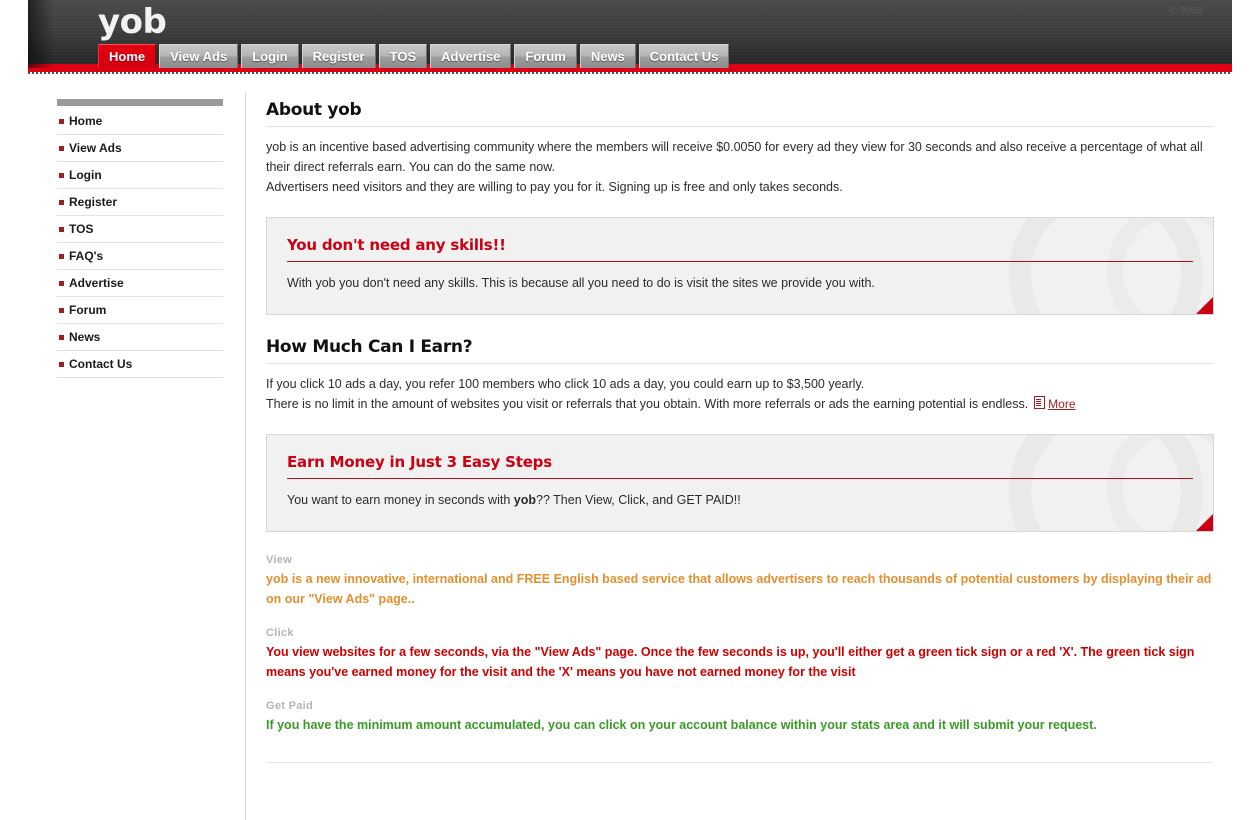  Describe the element at coordinates (199, 56) in the screenshot. I see `nav-tab-view-ads: View Ads` at that location.